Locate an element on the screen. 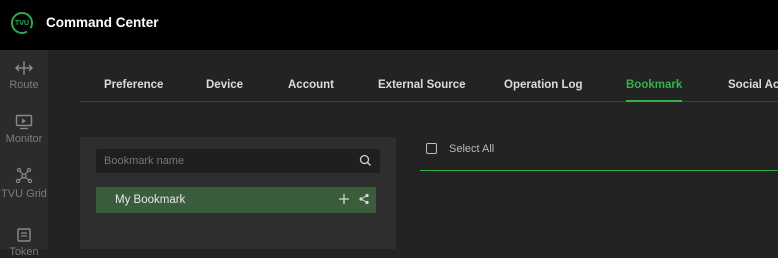 This screenshot has width=778, height=258. bookmark-item-label: My Bookmark is located at coordinates (150, 200).